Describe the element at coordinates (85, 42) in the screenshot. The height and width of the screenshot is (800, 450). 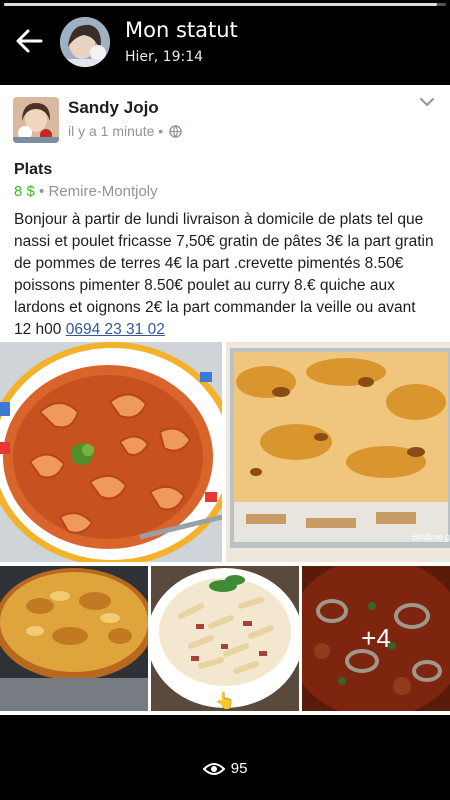
I see `status-avatar` at that location.